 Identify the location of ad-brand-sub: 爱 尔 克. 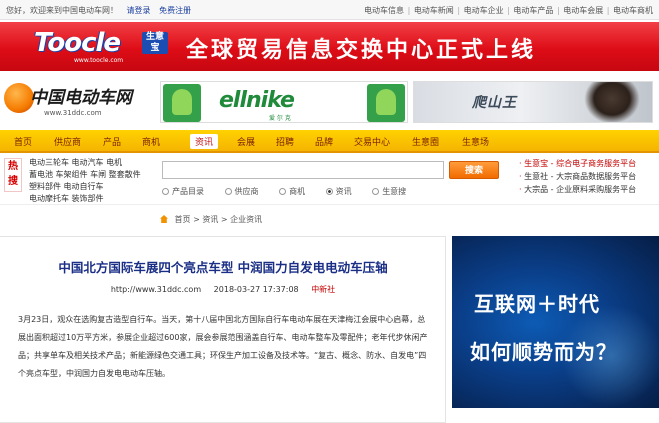
(280, 118).